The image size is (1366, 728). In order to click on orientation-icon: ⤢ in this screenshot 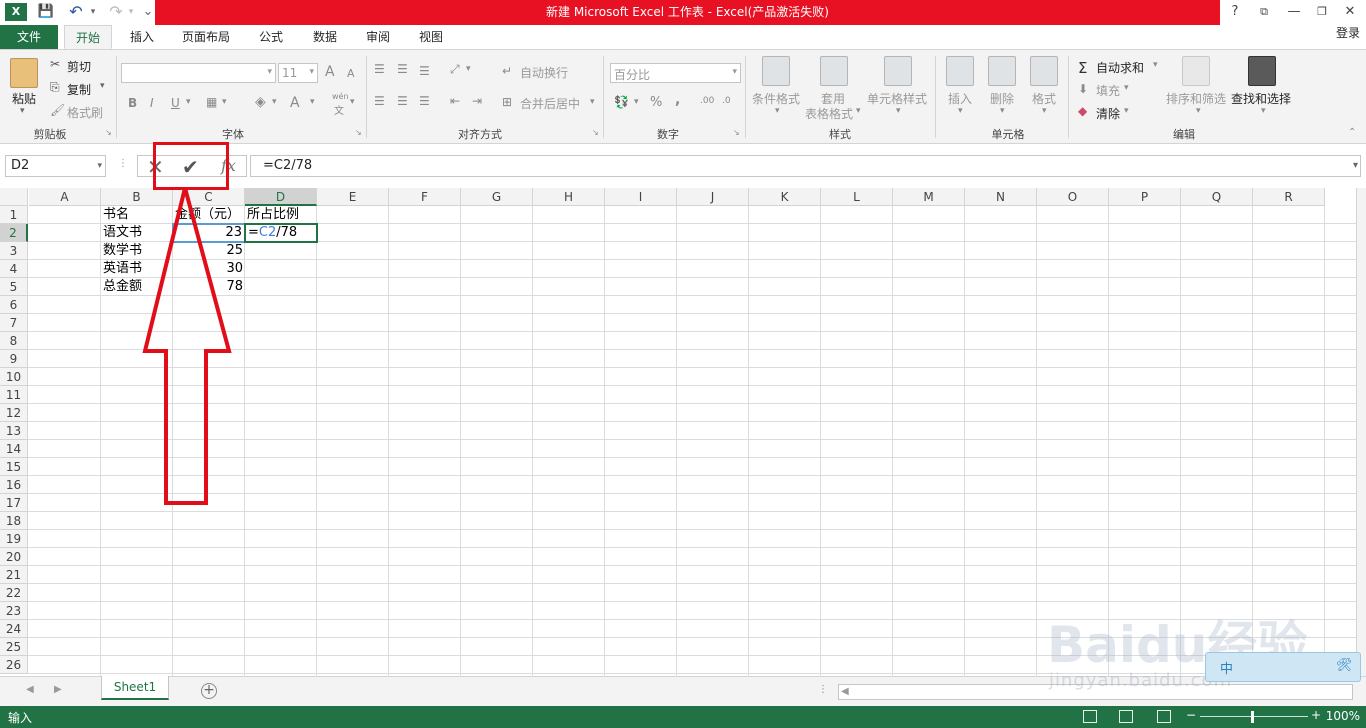, I will do `click(455, 69)`.